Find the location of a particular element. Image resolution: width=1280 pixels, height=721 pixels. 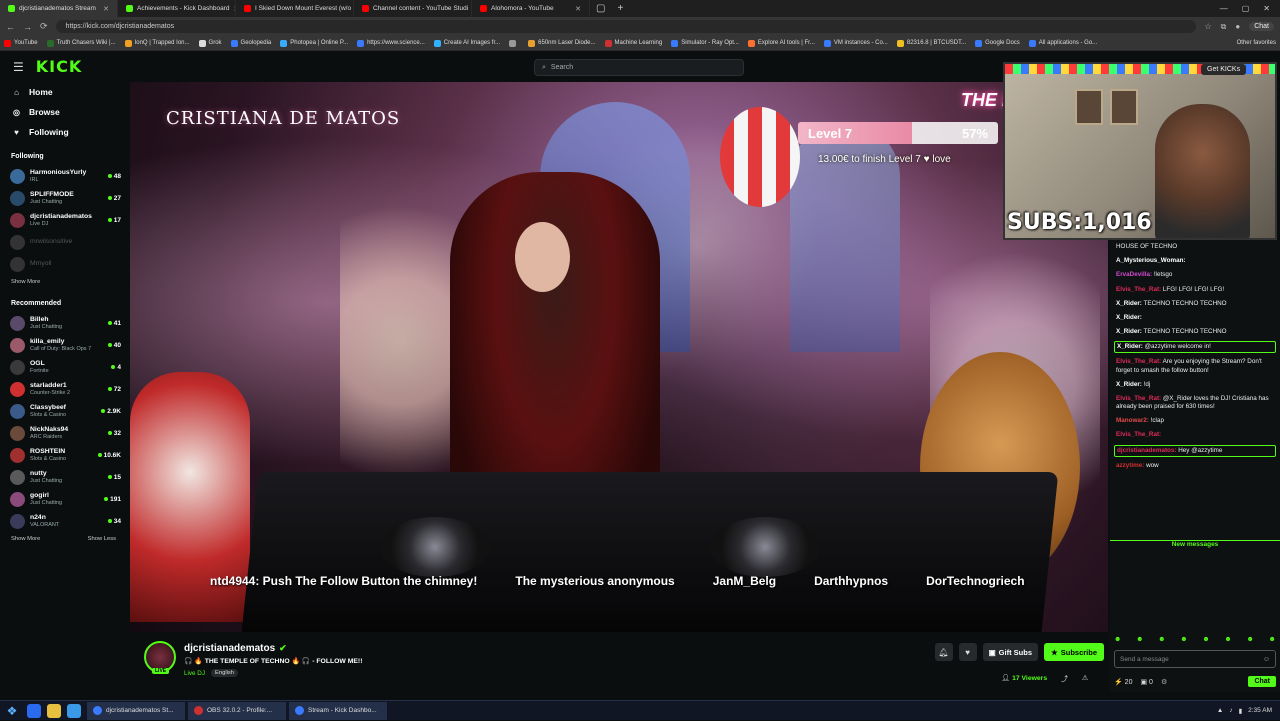

sidebar-channel: n24n VALORANT 34 is located at coordinates (63, 521).